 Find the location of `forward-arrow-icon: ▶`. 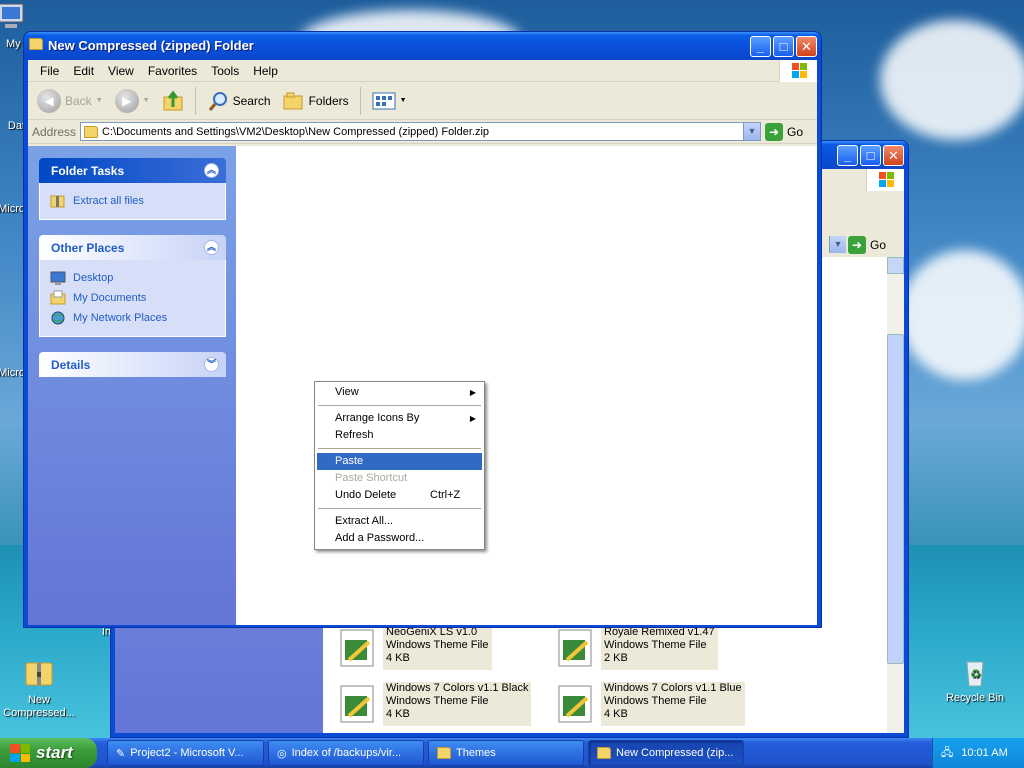

forward-arrow-icon: ▶ is located at coordinates (126, 100).